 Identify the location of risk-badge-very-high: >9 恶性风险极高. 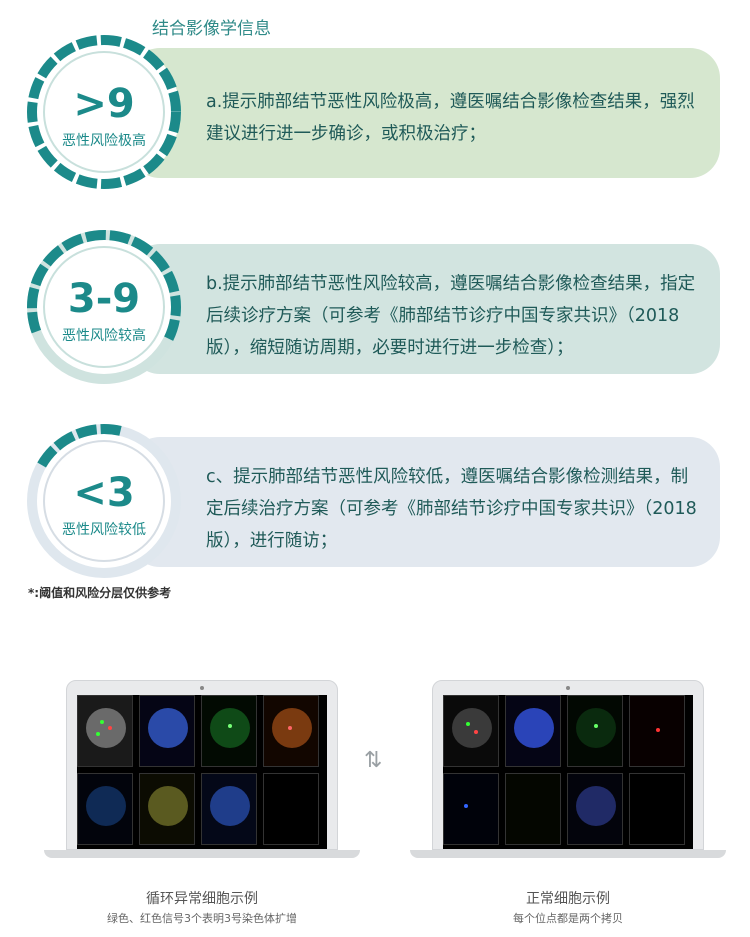
(104, 112).